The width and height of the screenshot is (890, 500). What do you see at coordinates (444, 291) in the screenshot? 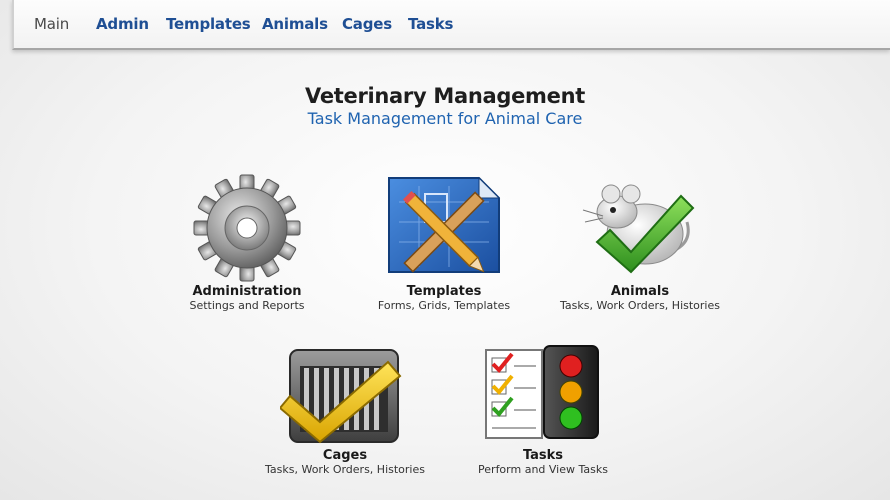
I see `tile-templates-label: Templates` at bounding box center [444, 291].